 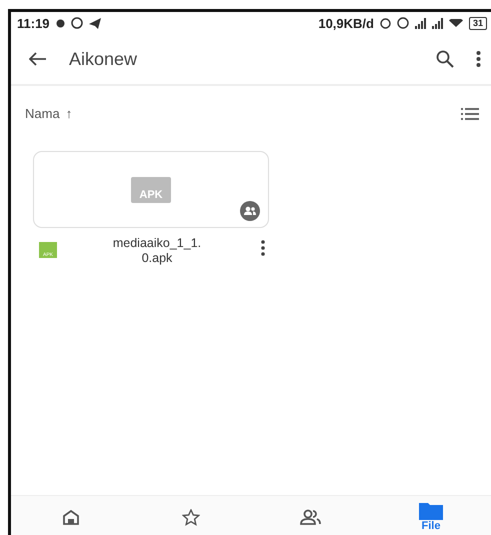 I want to click on star-icon, so click(x=191, y=517).